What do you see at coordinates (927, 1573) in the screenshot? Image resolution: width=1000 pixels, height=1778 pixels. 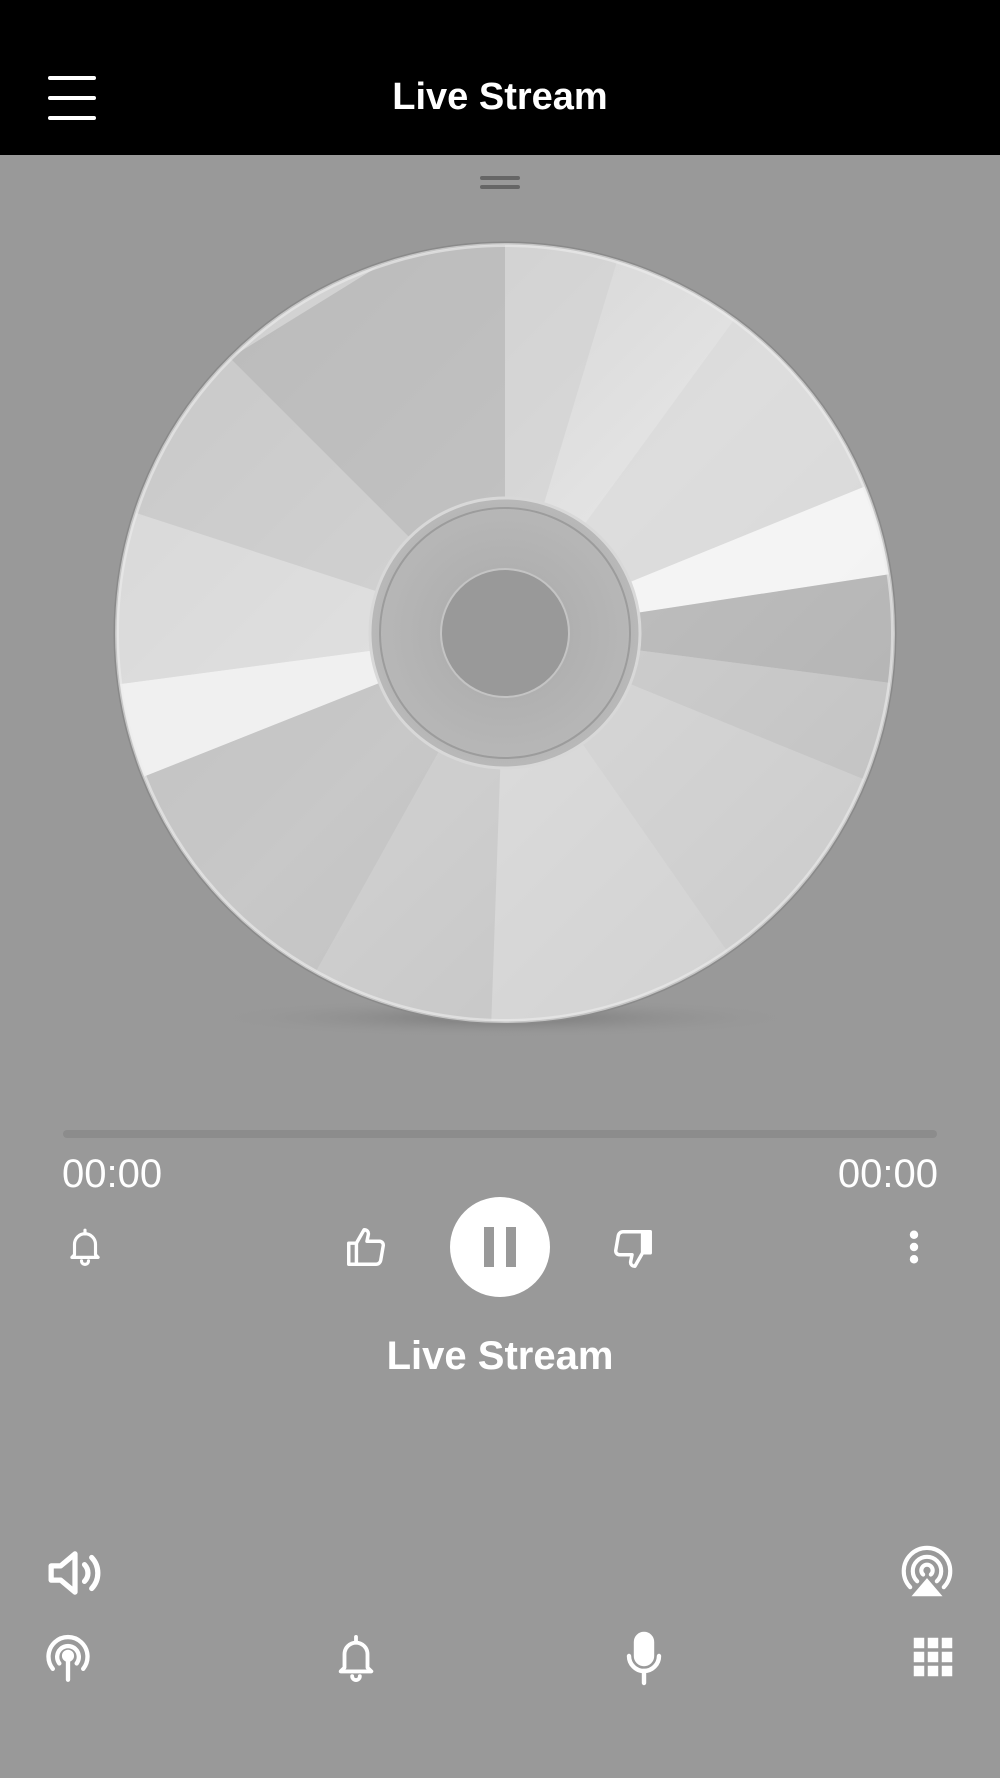 I see `airplay-icon` at bounding box center [927, 1573].